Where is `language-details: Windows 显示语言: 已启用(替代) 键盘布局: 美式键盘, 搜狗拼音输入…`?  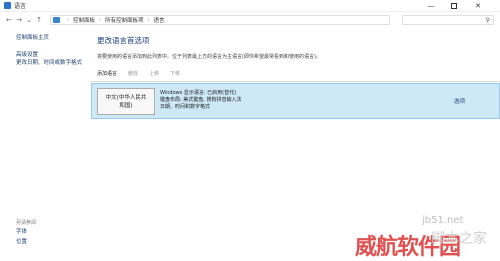 language-details: Windows 显示语言: 已启用(替代) 键盘布局: 美式键盘, 搜狗拼音输入… is located at coordinates (200, 100).